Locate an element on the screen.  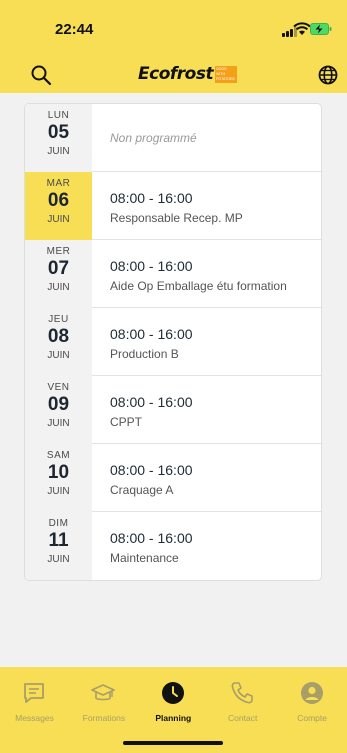
day-of-week: MAR is located at coordinates (58, 183).